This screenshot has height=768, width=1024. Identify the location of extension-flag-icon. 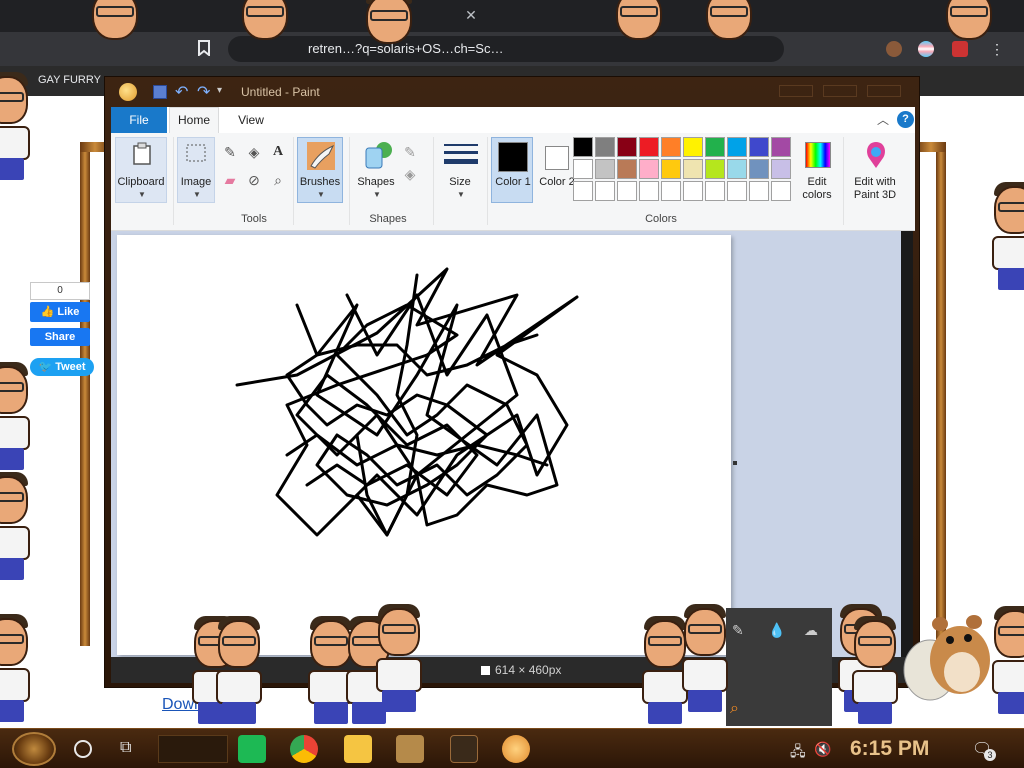
(926, 49).